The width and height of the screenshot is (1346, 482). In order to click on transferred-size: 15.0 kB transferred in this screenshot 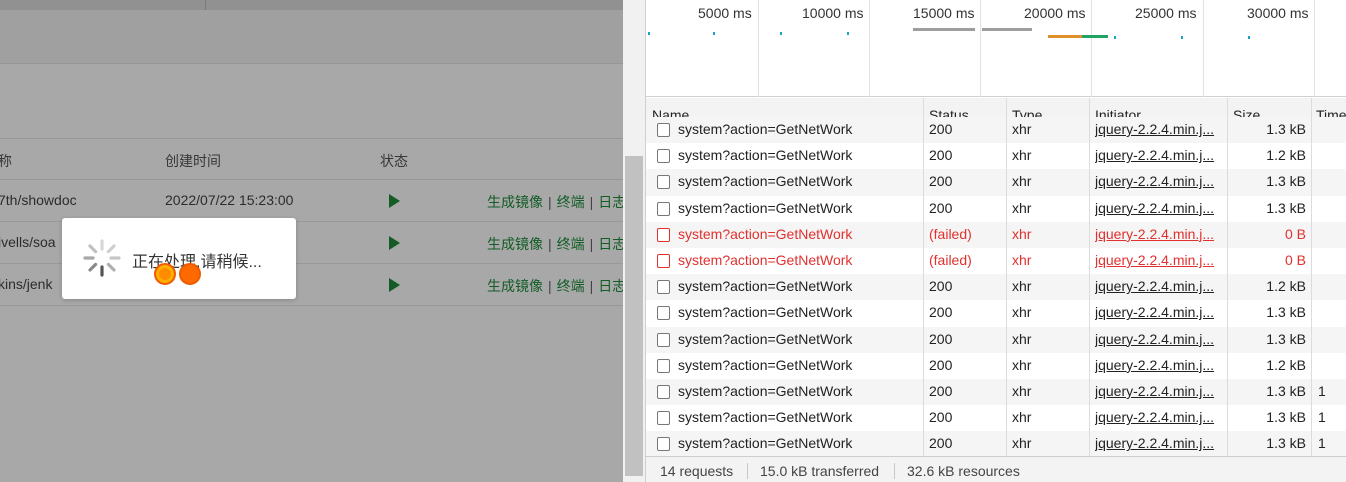, I will do `click(820, 471)`.